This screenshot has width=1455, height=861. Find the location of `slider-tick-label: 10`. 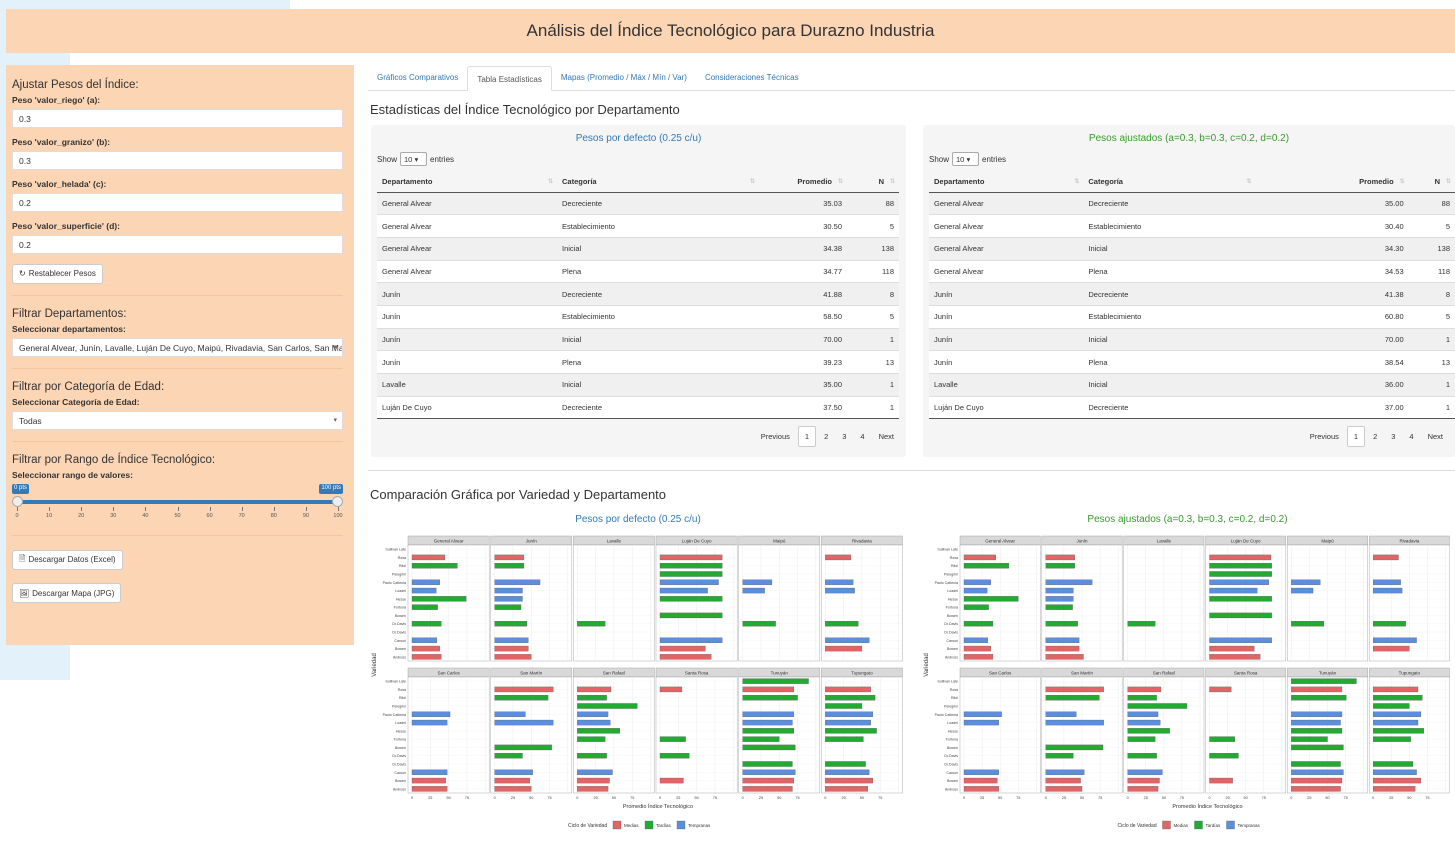

slider-tick-label: 10 is located at coordinates (49, 515).